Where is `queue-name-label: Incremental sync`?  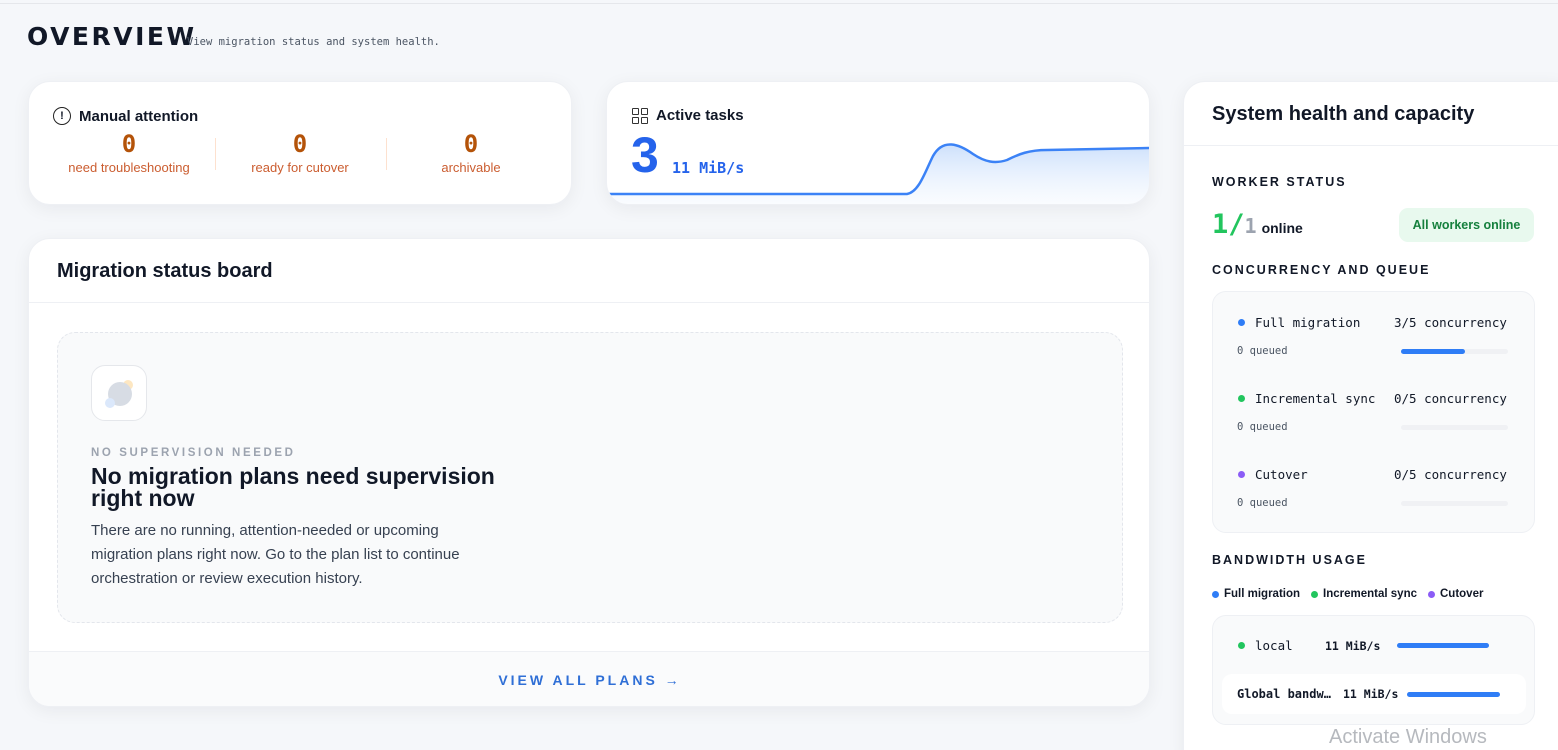
queue-name-label: Incremental sync is located at coordinates (1315, 398).